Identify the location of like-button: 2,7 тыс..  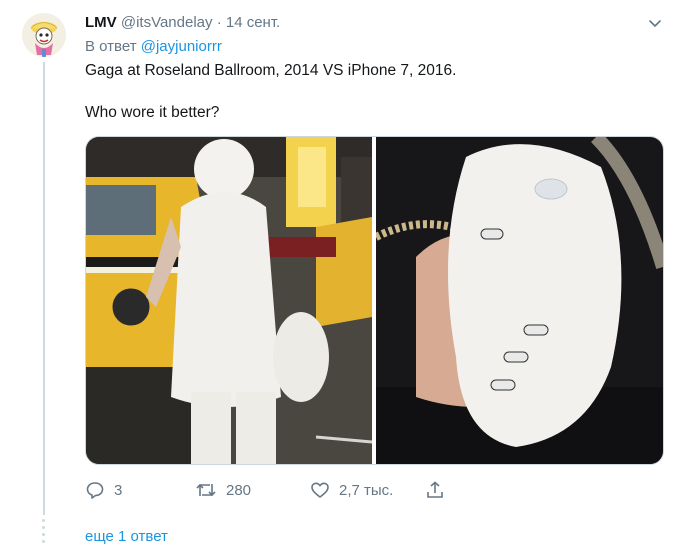
(351, 490).